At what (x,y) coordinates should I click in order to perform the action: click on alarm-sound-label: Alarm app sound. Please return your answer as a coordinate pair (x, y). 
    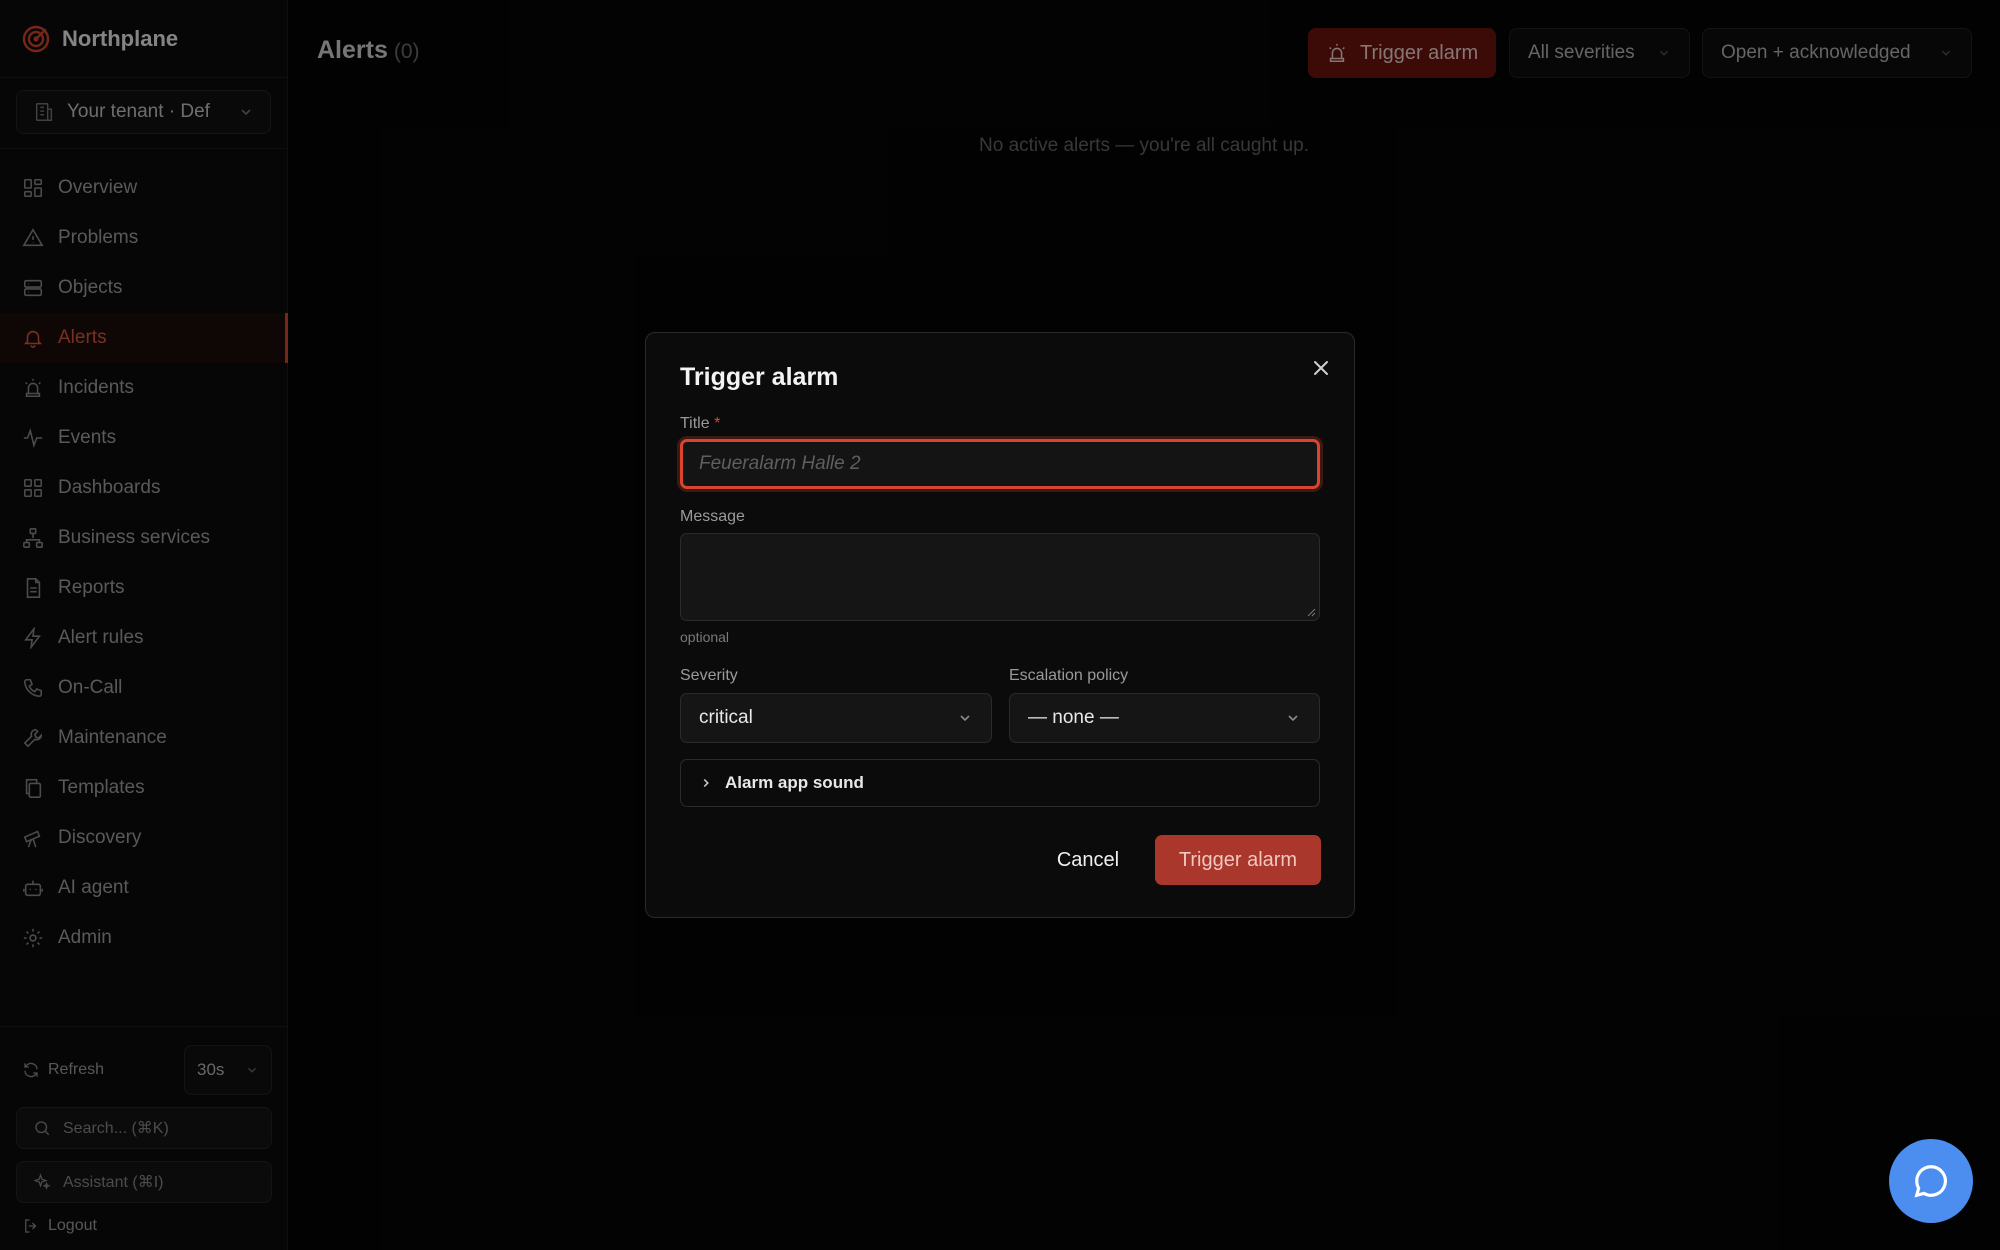
    Looking at the image, I should click on (794, 782).